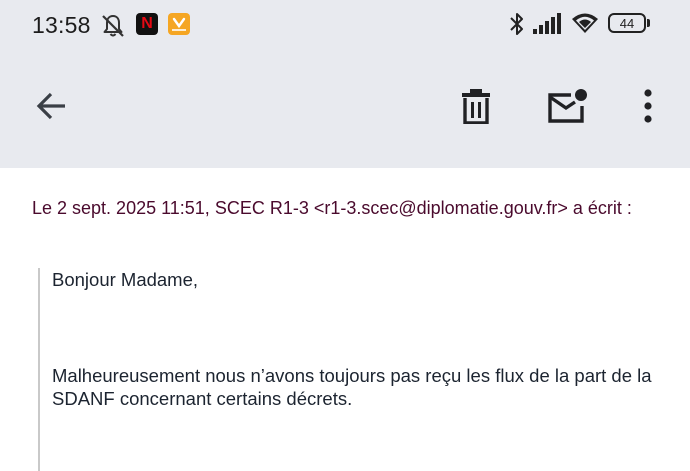 The height and width of the screenshot is (471, 690). What do you see at coordinates (345, 26) in the screenshot?
I see `status-bar: 13:58 N 44` at bounding box center [345, 26].